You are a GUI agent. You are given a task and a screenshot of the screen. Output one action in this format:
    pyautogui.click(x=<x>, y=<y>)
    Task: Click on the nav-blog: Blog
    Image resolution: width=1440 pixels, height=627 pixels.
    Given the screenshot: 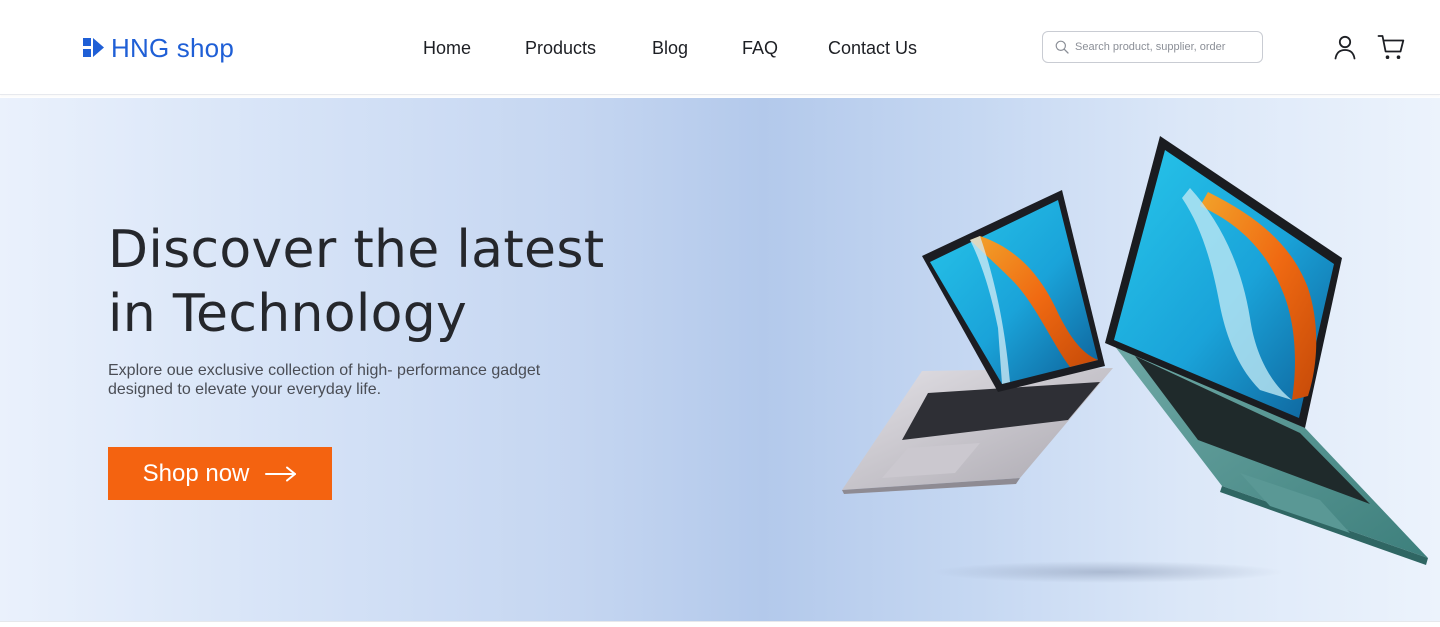 What is the action you would take?
    pyautogui.click(x=670, y=48)
    